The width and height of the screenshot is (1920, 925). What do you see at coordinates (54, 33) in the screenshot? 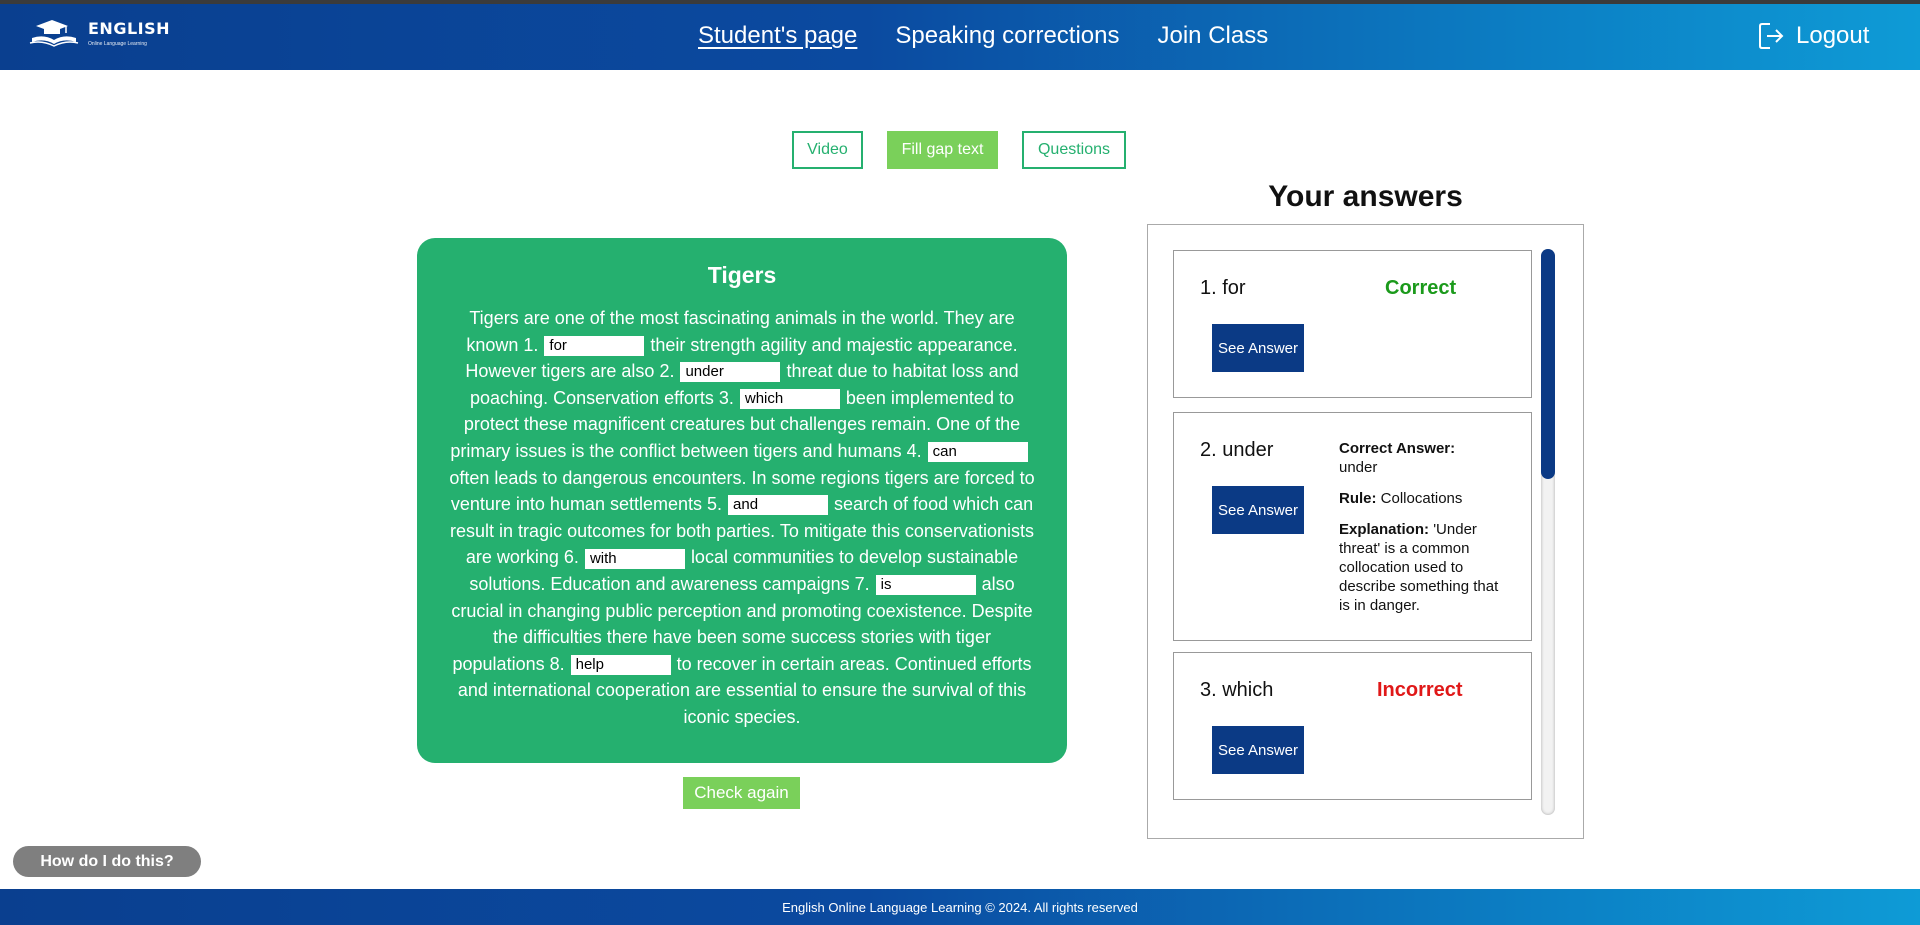
I see `graduation-cap-book-icon` at bounding box center [54, 33].